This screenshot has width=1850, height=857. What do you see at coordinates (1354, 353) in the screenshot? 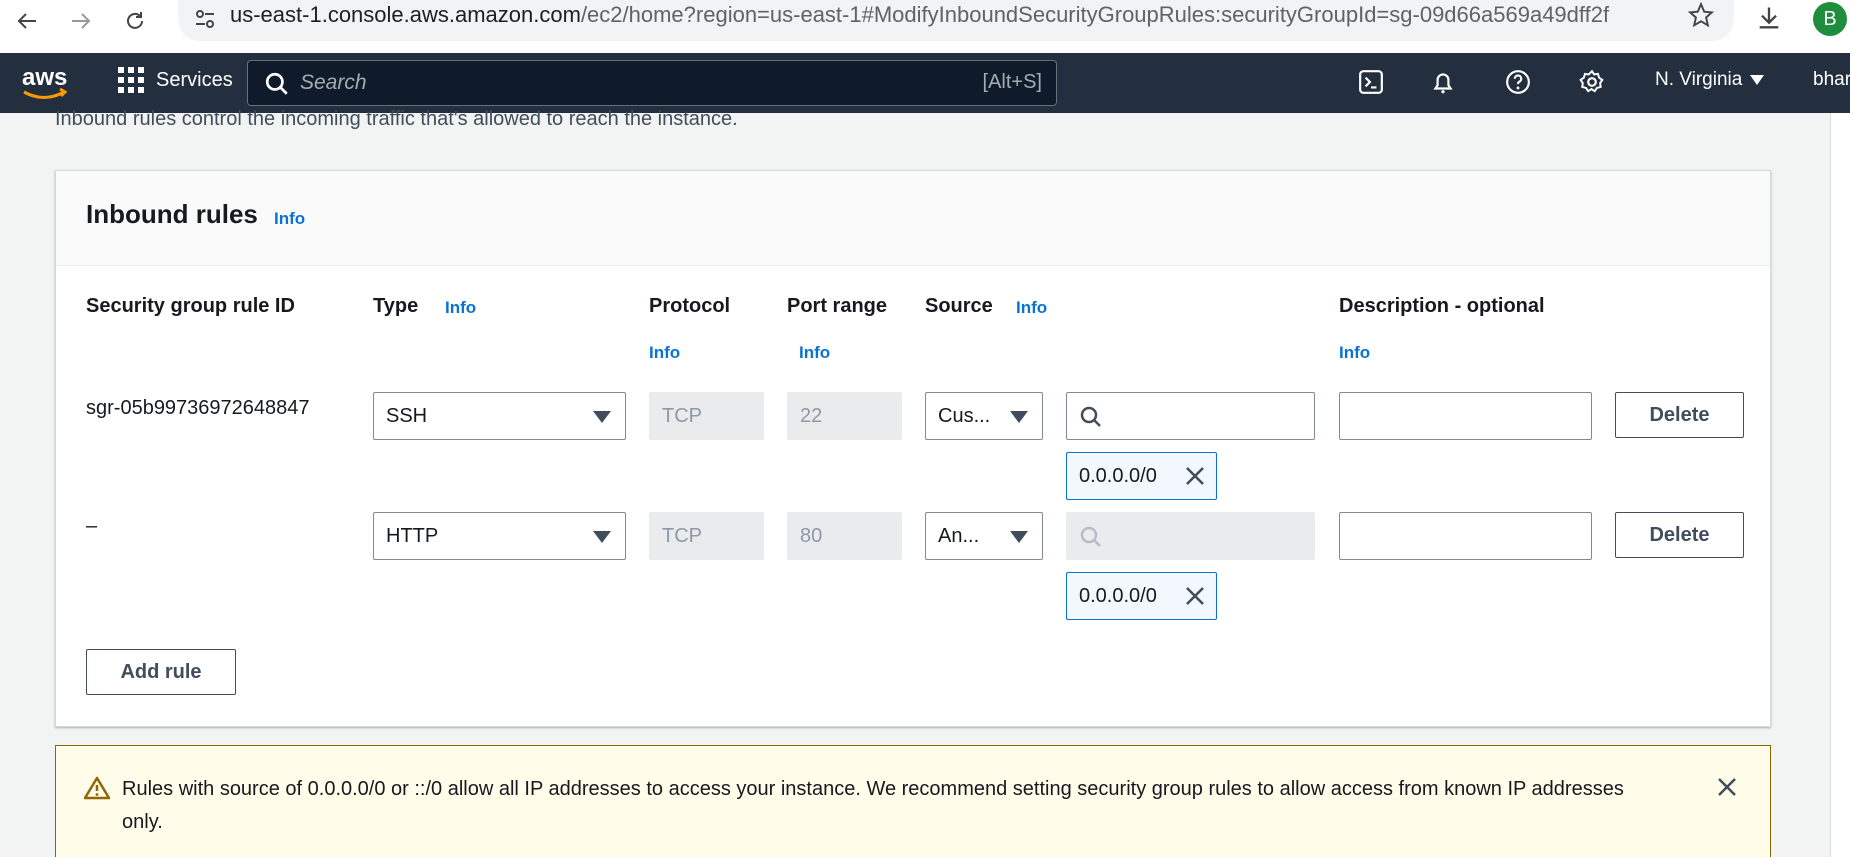
I see `description-info-link: Info` at bounding box center [1354, 353].